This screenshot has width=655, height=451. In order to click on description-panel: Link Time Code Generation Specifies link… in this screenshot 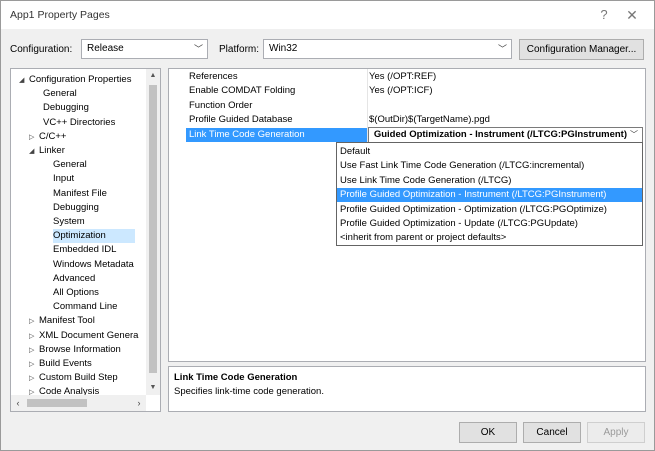, I will do `click(407, 389)`.